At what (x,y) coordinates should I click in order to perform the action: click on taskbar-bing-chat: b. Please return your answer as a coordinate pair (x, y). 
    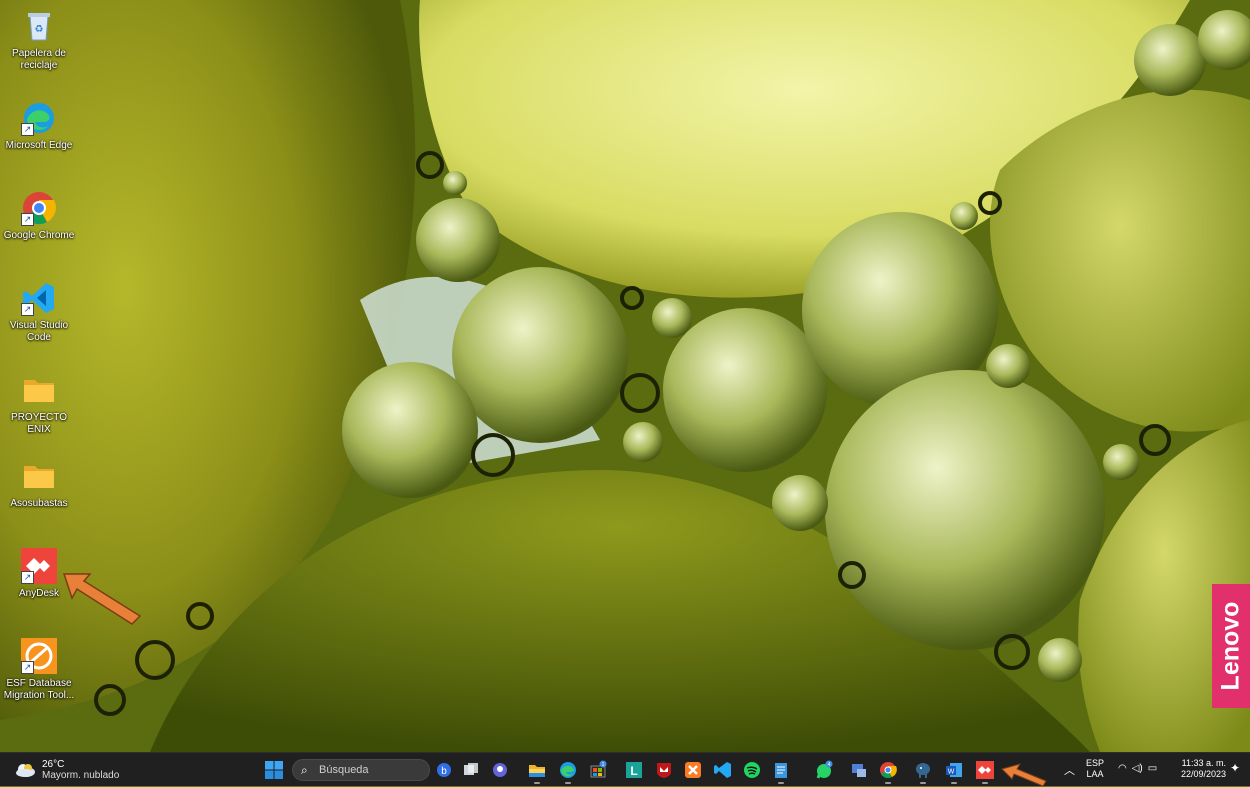
    Looking at the image, I should click on (444, 770).